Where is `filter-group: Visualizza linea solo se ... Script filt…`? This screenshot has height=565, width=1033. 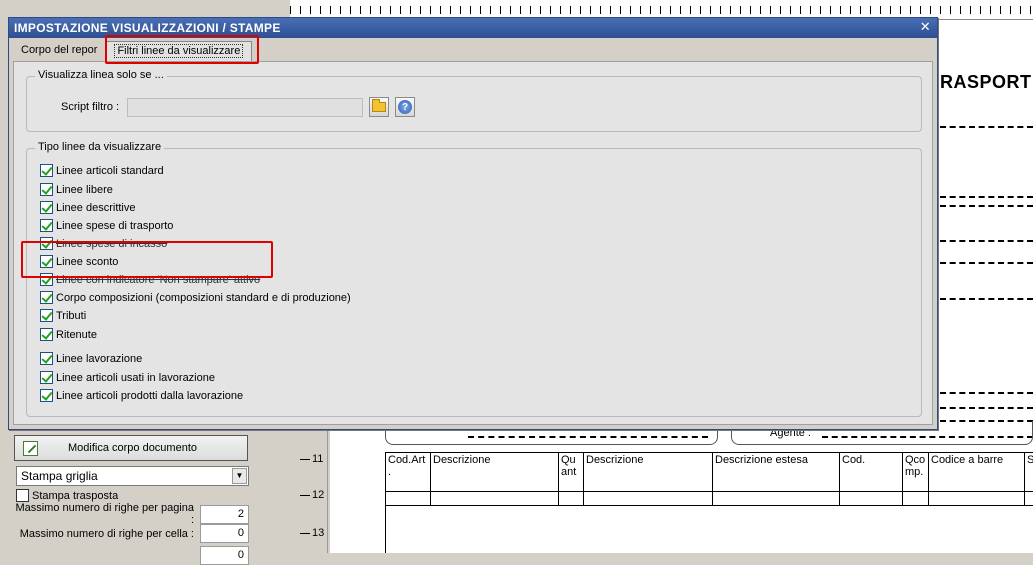 filter-group: Visualizza linea solo se ... Script filt… is located at coordinates (474, 100).